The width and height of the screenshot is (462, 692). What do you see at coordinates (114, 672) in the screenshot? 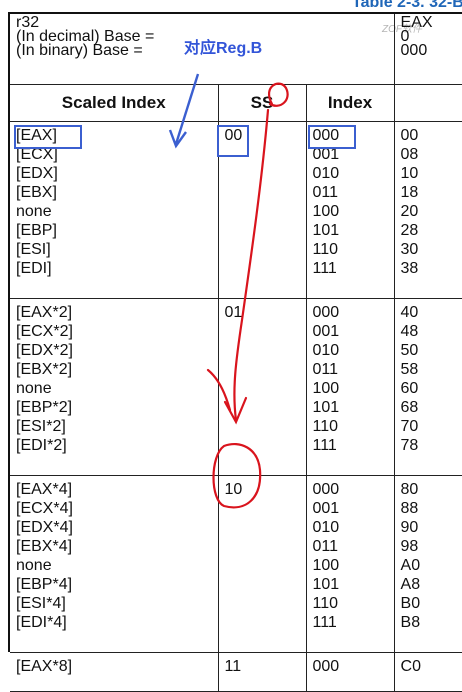
I see `scaled-index-cell: [EAX*8]` at bounding box center [114, 672].